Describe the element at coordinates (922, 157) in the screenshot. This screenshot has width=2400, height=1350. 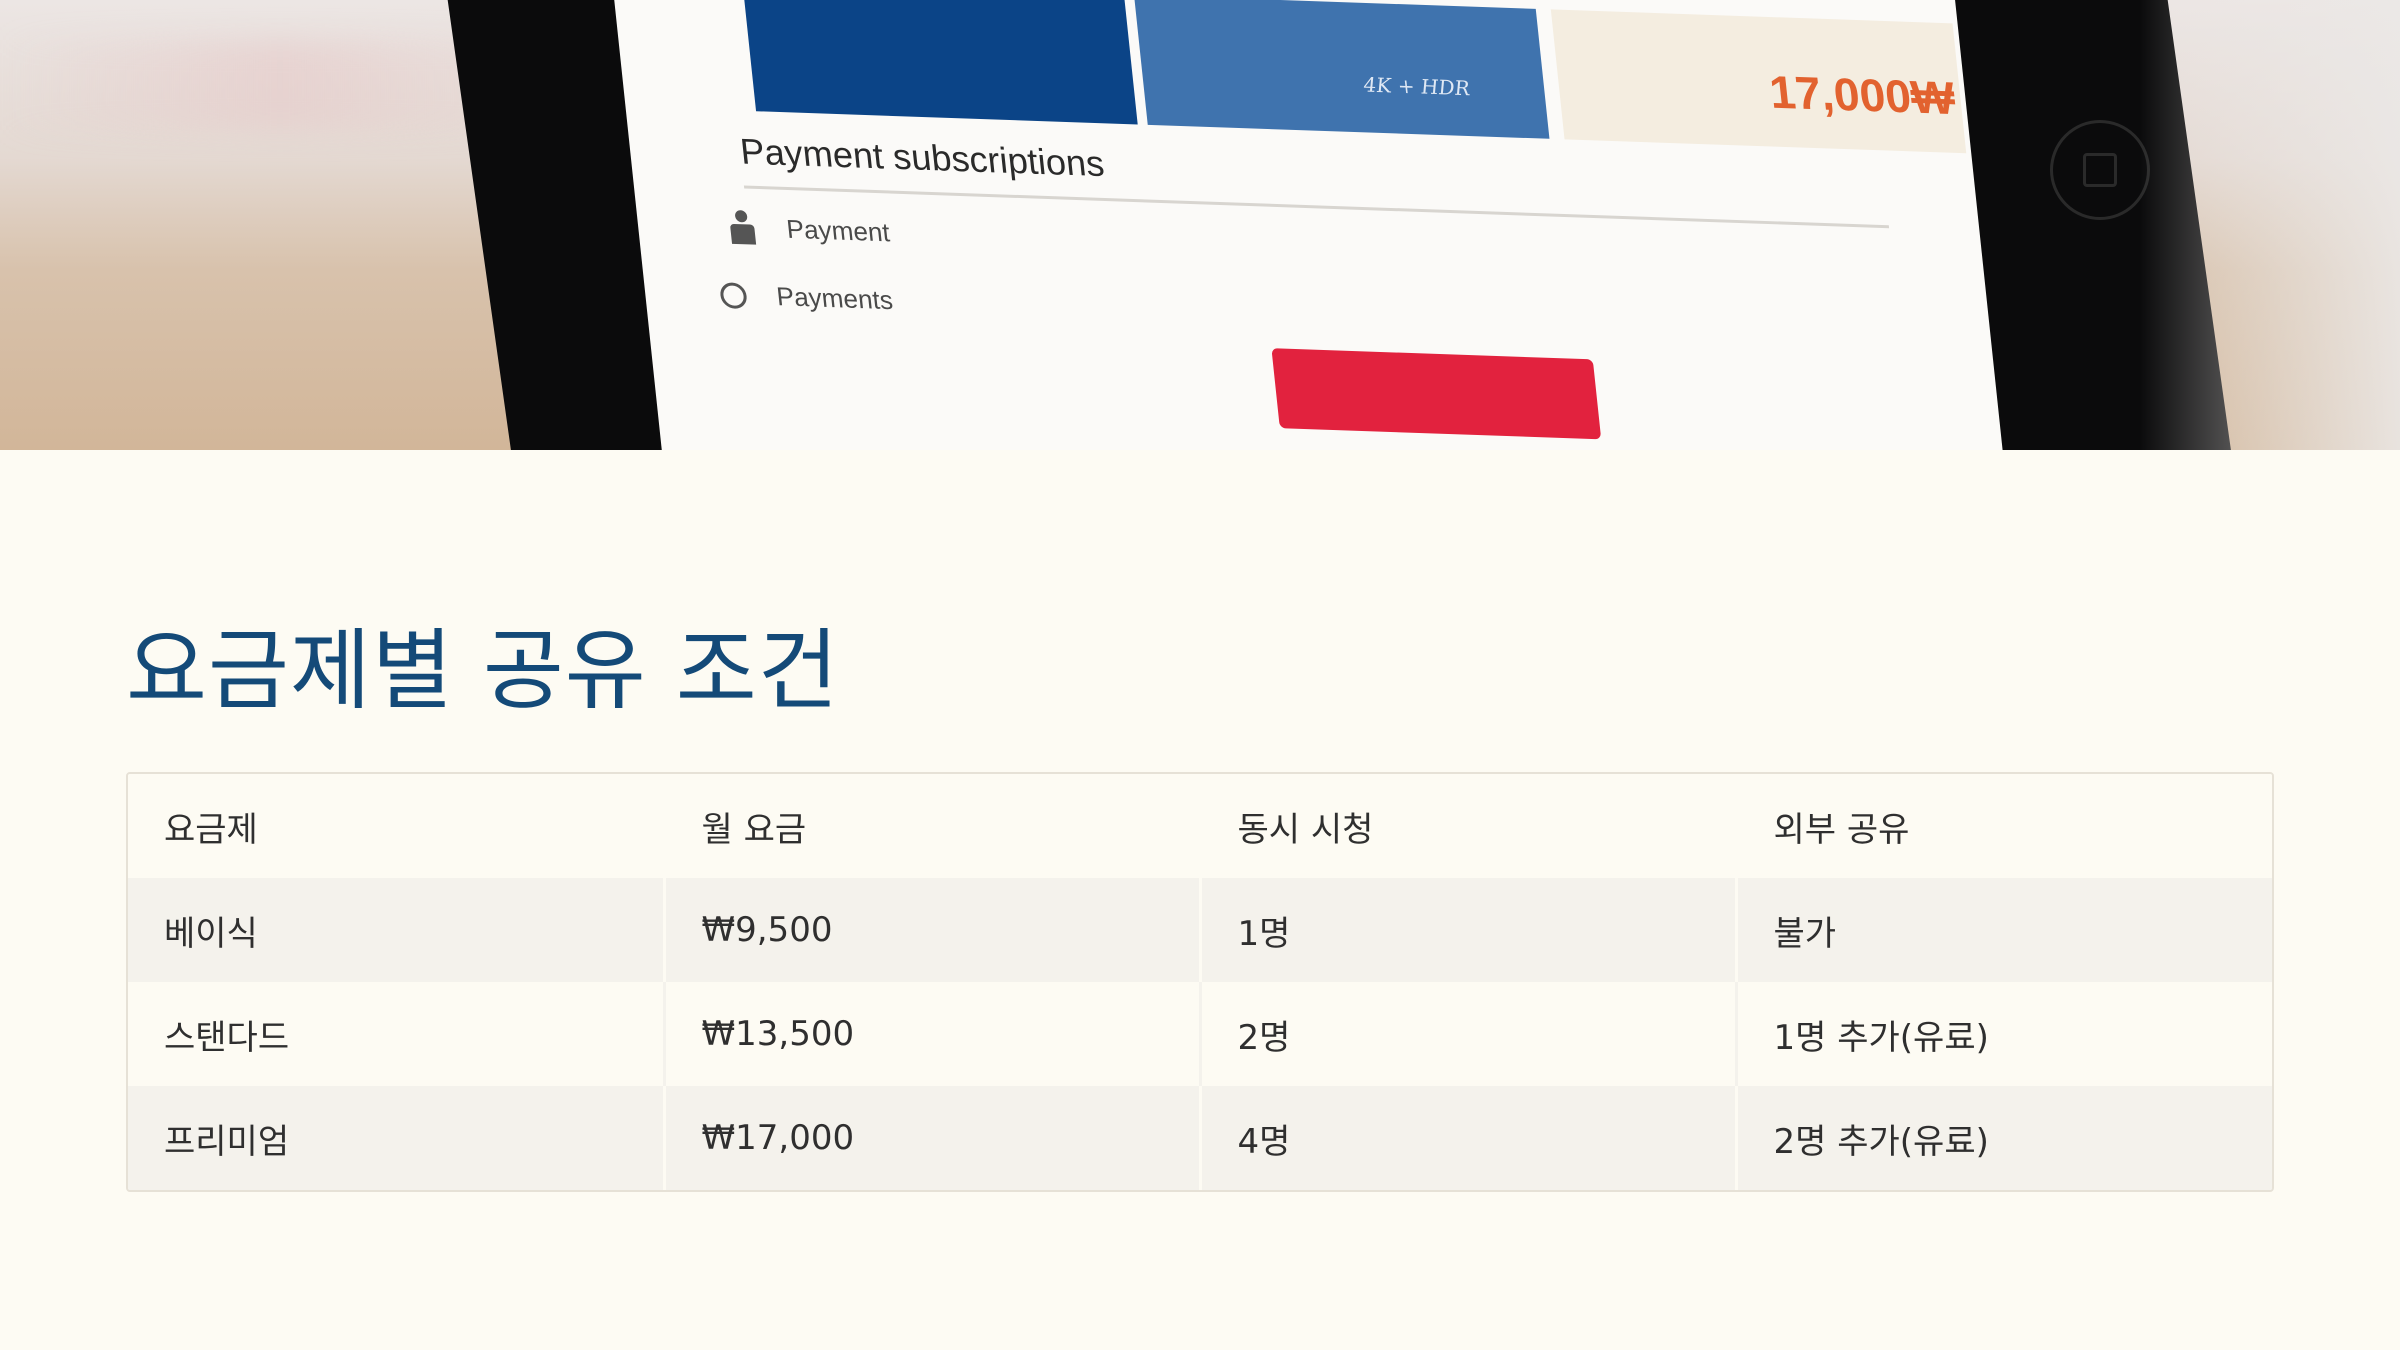
I see `screen-heading: Payment subscriptions` at that location.